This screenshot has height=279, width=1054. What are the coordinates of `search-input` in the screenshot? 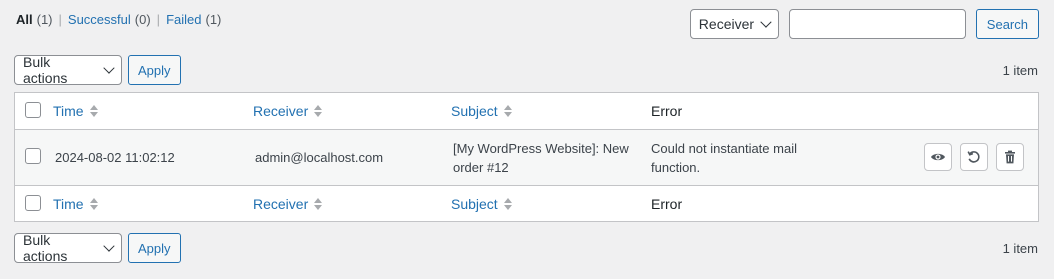 It's located at (877, 24).